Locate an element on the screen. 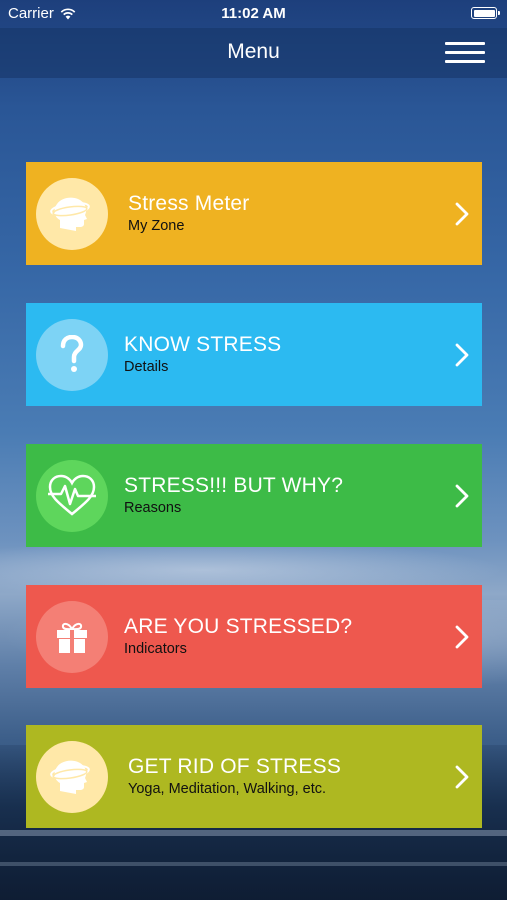 This screenshot has height=900, width=507. page-title: Menu is located at coordinates (253, 51).